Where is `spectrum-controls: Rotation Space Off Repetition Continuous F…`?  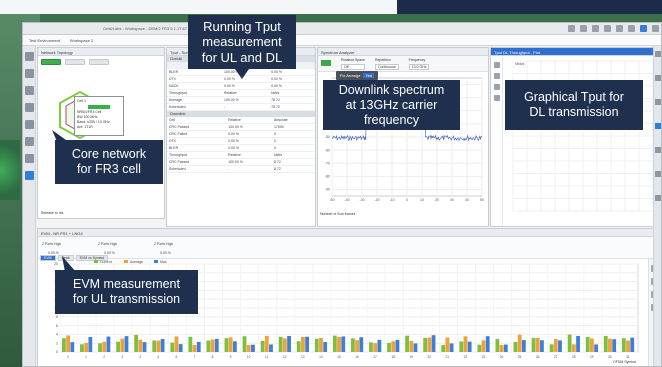
spectrum-controls: Rotation Space Off Repetition Continuous F… is located at coordinates (403, 64).